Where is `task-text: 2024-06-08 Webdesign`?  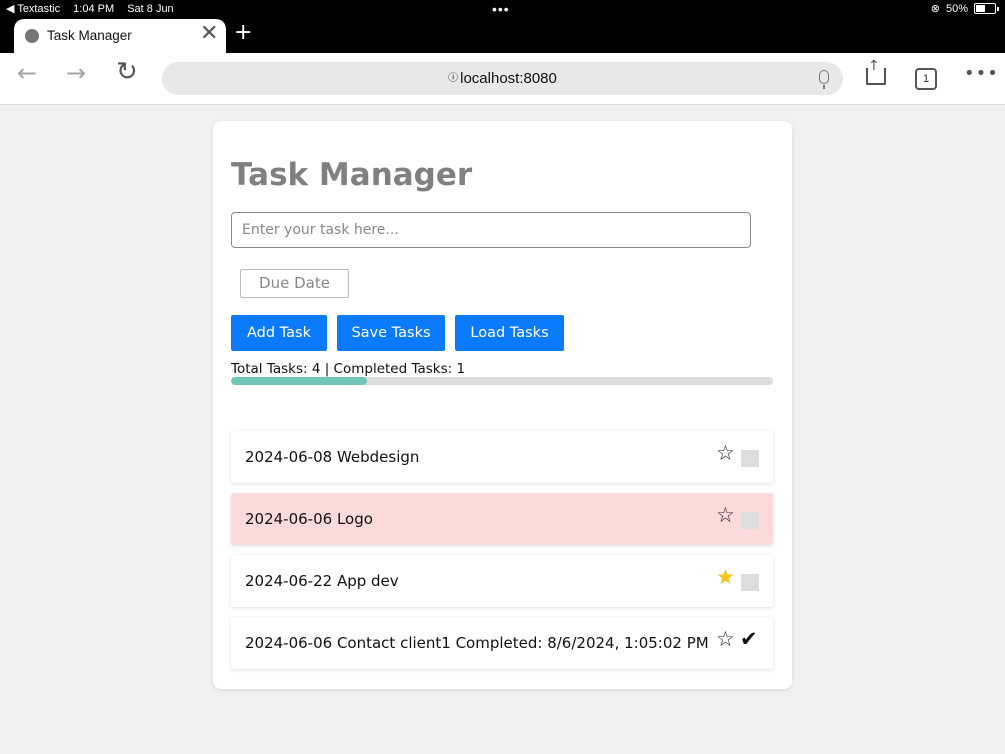 task-text: 2024-06-08 Webdesign is located at coordinates (332, 457).